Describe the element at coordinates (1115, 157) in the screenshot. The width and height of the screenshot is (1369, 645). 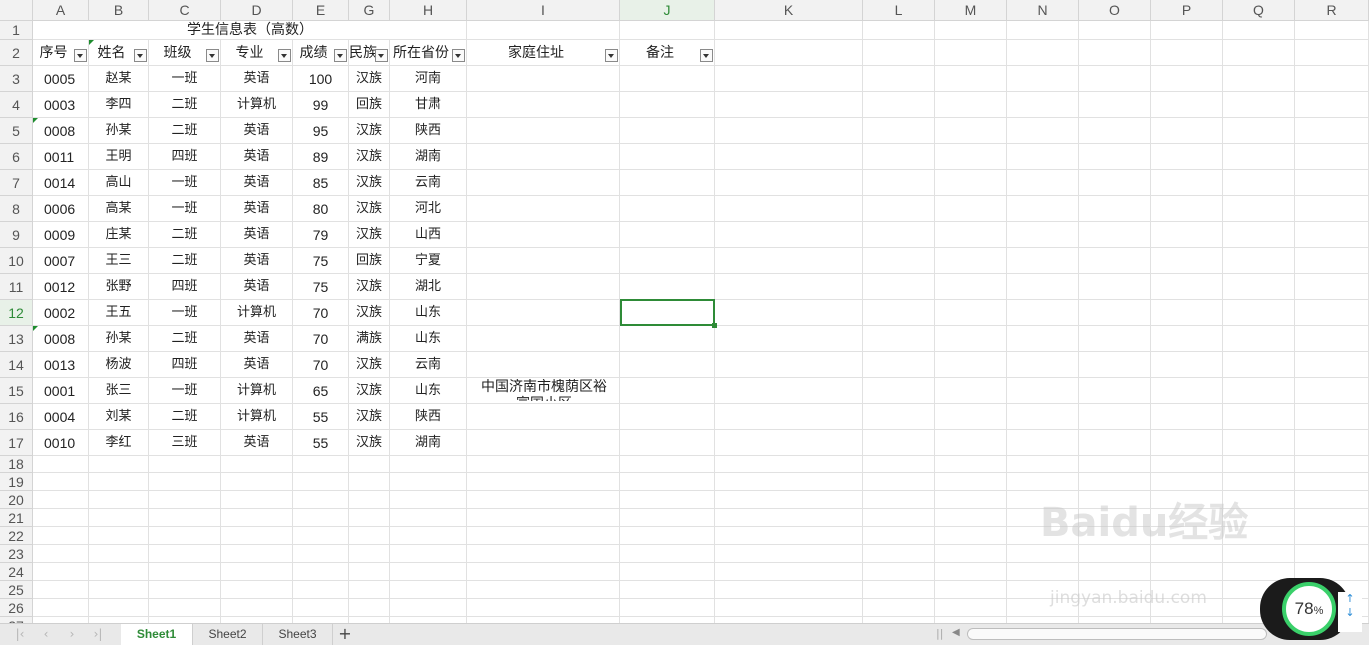
I see `cell-o6` at that location.